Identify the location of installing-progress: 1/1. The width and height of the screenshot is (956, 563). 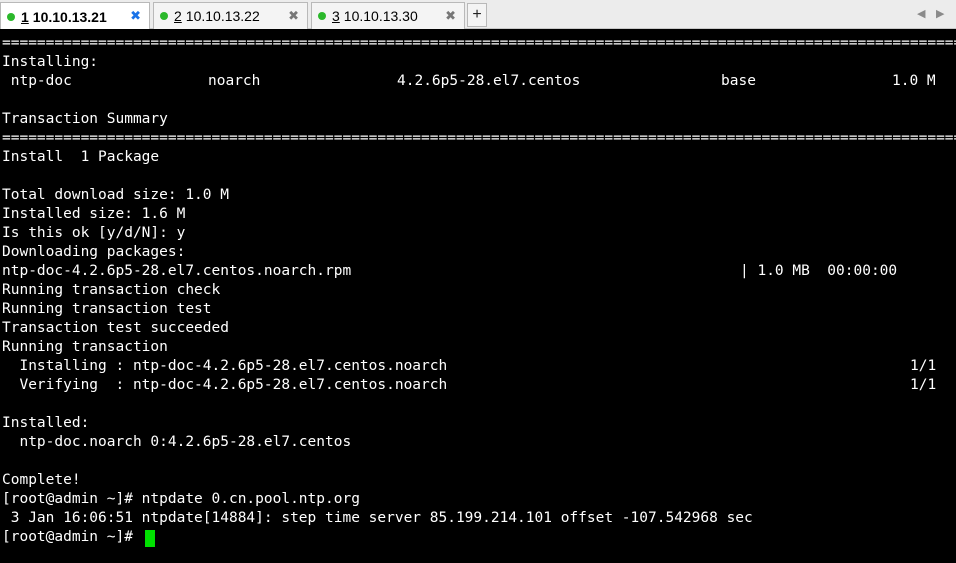
(923, 366).